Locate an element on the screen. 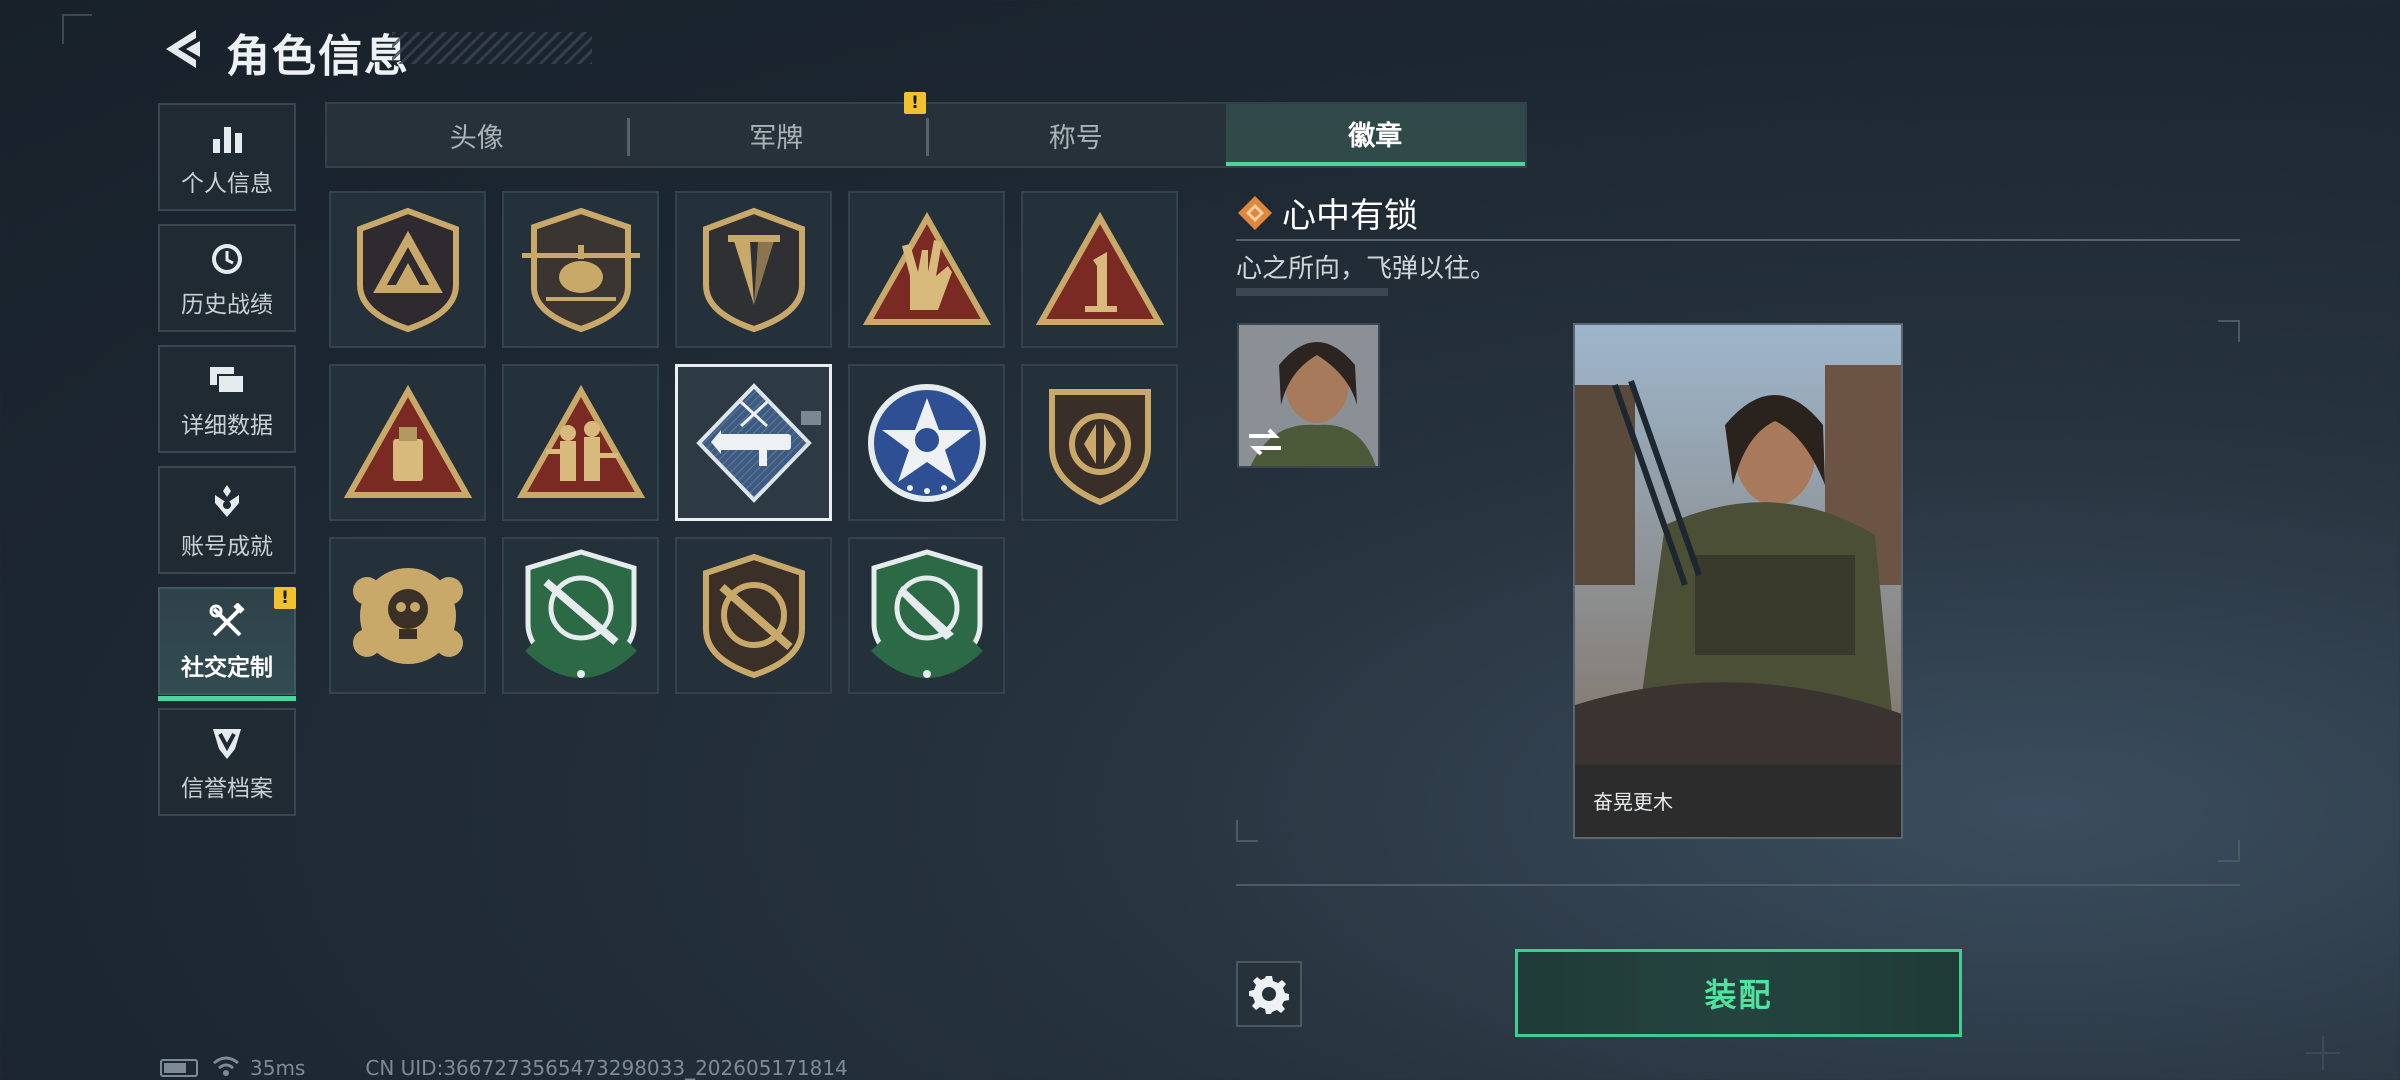  badge-title: 心中有锁 is located at coordinates (1350, 216).